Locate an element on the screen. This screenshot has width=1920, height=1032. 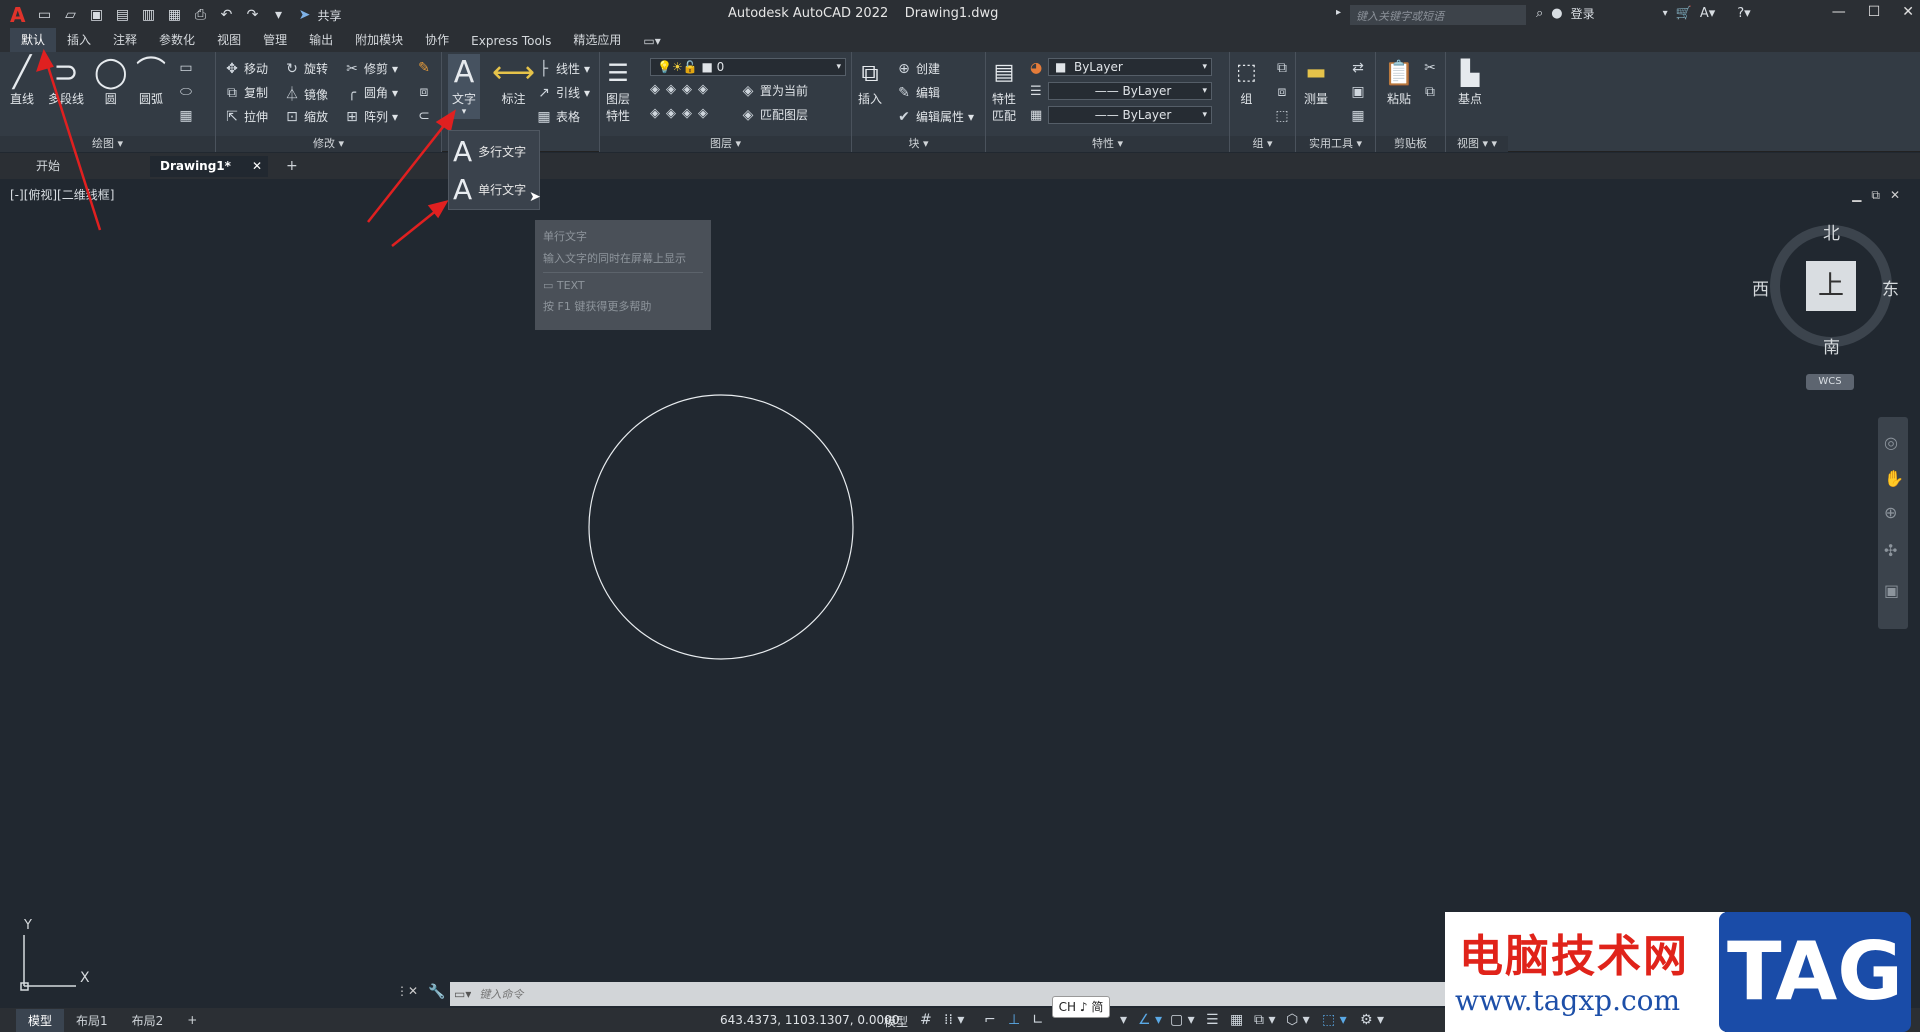
tab-addins: 附加模块 is located at coordinates (379, 40).